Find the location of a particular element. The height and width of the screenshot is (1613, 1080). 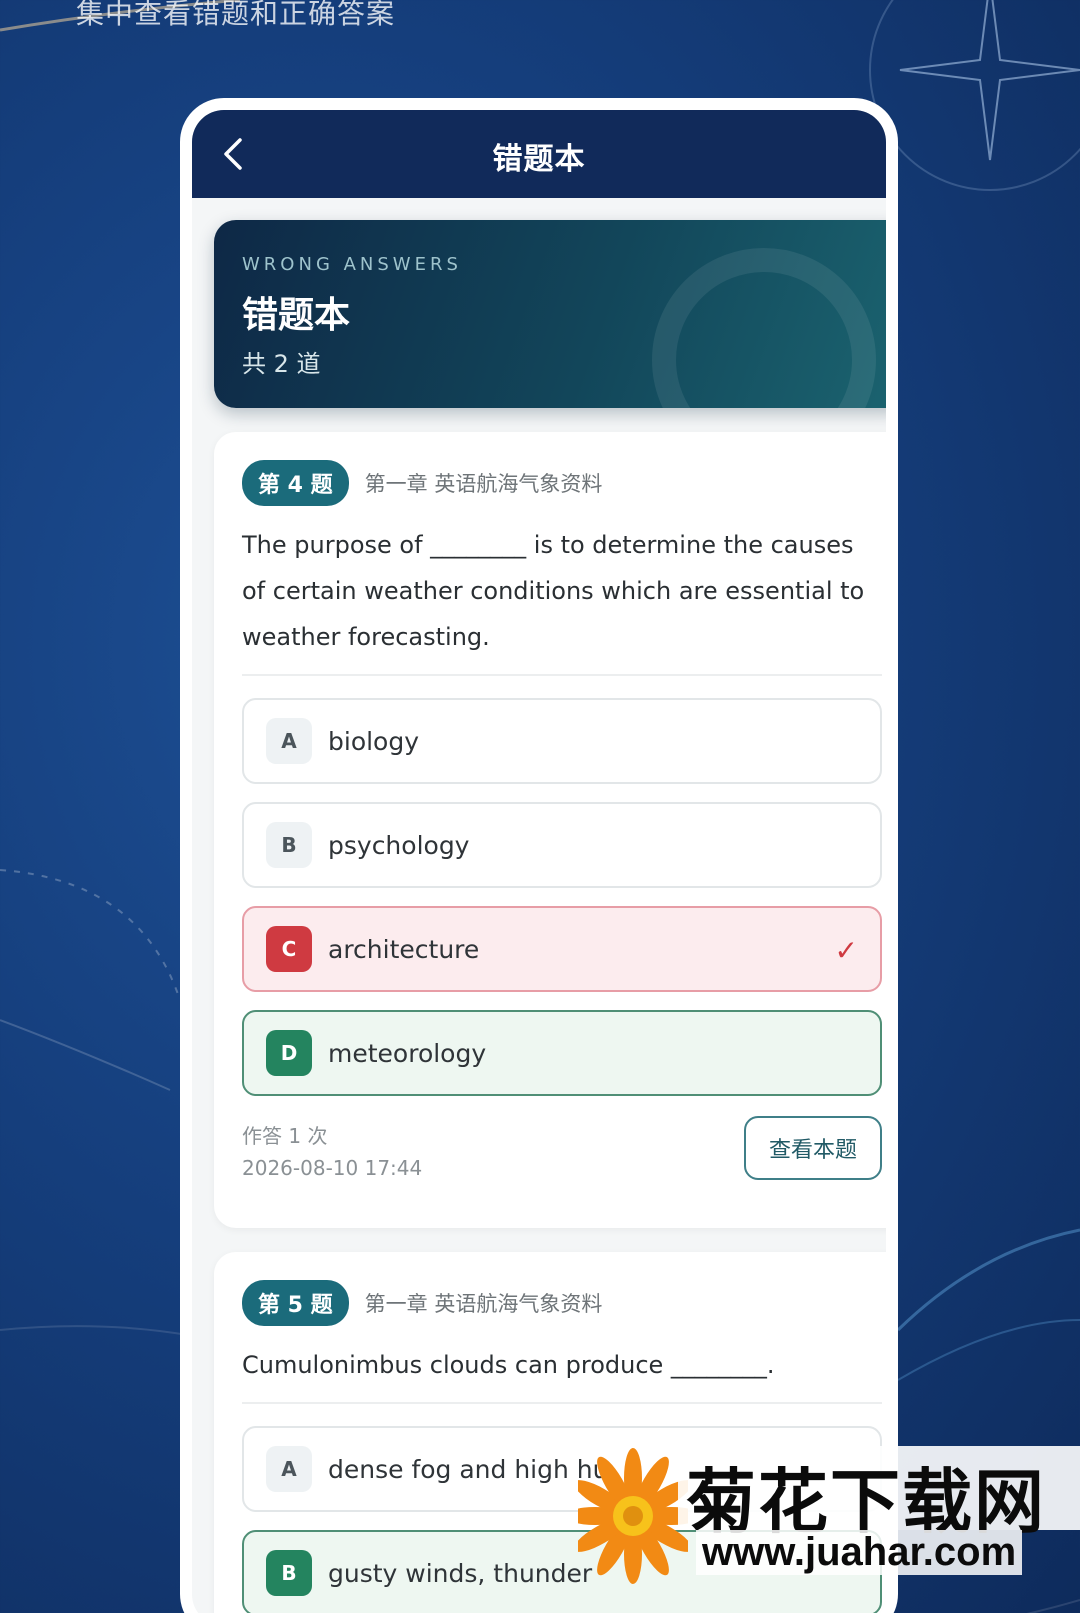

nav-bar: 错题本 is located at coordinates (539, 154).